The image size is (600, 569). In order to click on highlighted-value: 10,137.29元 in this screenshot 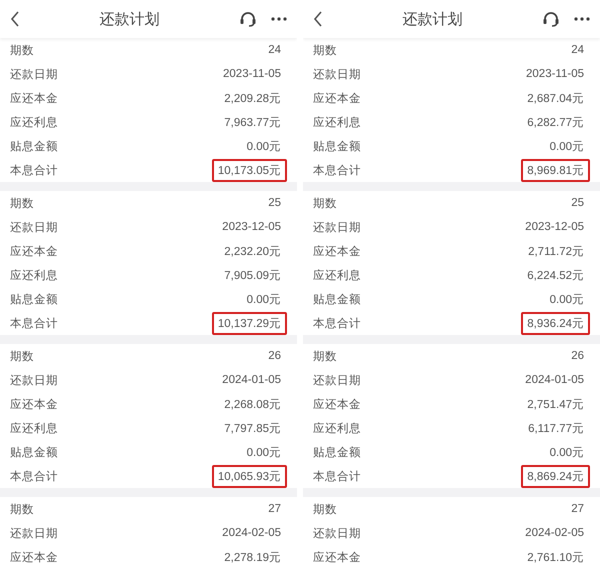, I will do `click(249, 323)`.